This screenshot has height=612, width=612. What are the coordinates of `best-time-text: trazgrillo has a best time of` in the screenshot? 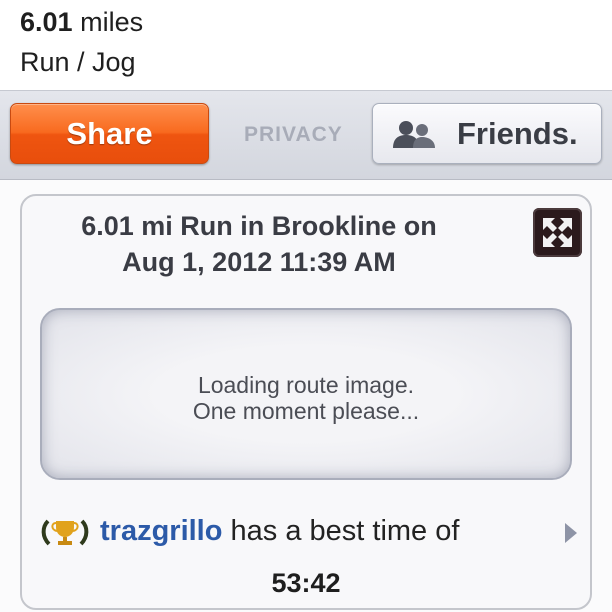 It's located at (279, 531).